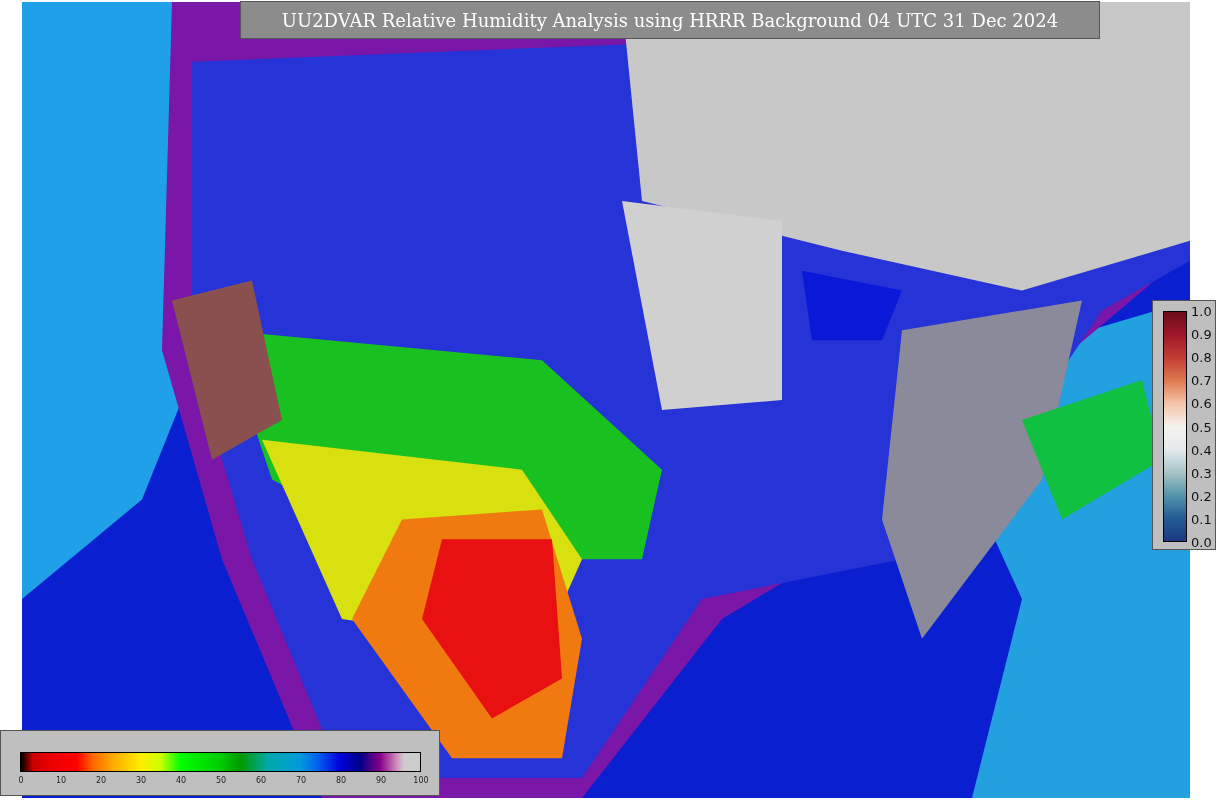  Describe the element at coordinates (221, 780) in the screenshot. I see `tick-label: 50` at that location.